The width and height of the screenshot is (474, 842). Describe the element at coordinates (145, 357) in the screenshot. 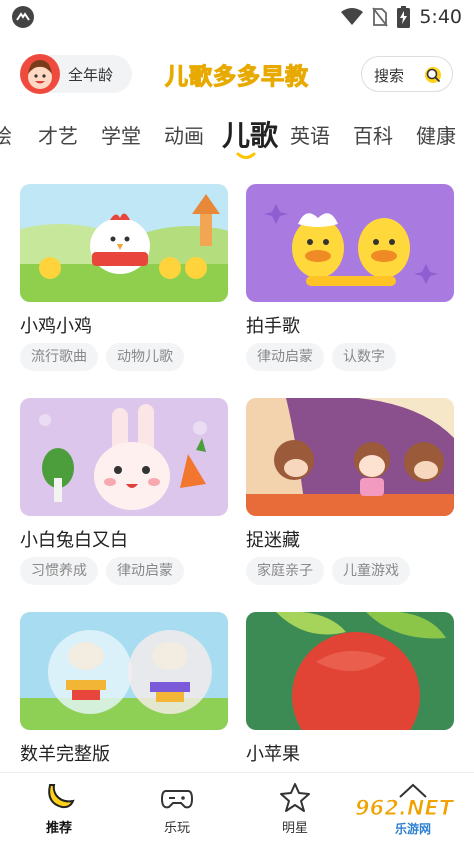

I see `tag-chip: 动物儿歌` at that location.